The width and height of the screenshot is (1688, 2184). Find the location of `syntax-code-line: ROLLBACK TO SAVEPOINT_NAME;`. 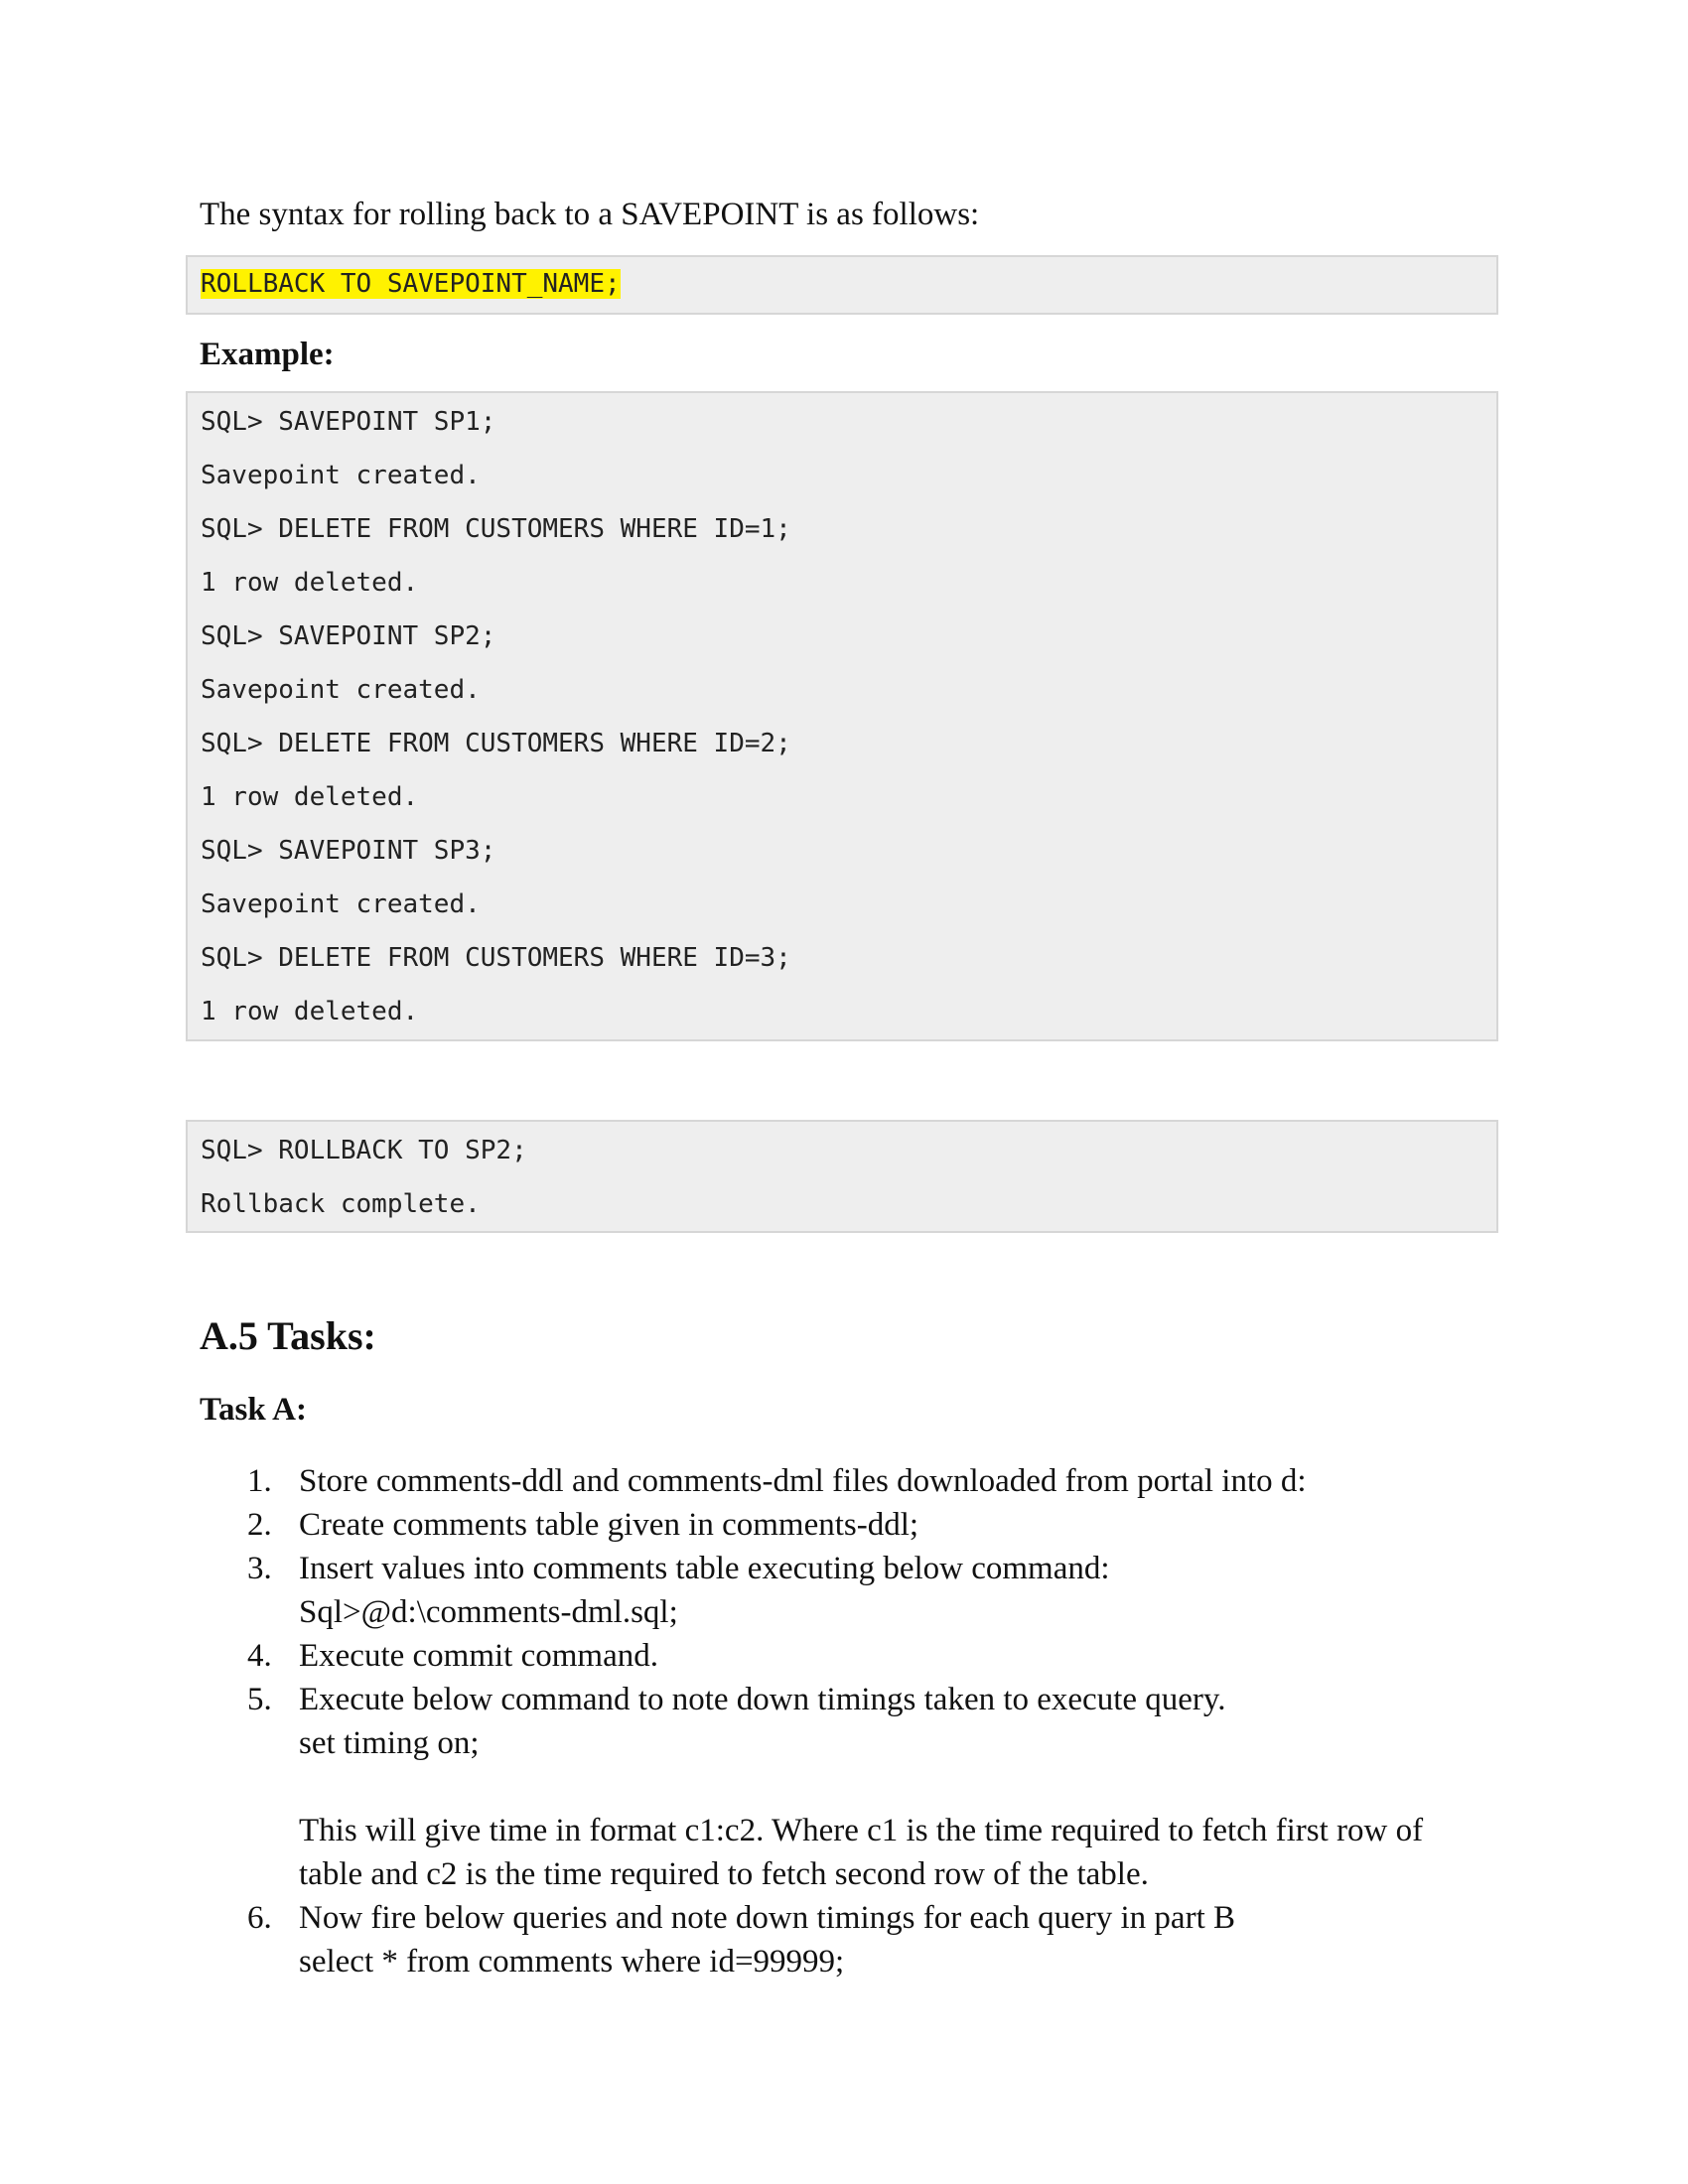

syntax-code-line: ROLLBACK TO SAVEPOINT_NAME; is located at coordinates (411, 284).